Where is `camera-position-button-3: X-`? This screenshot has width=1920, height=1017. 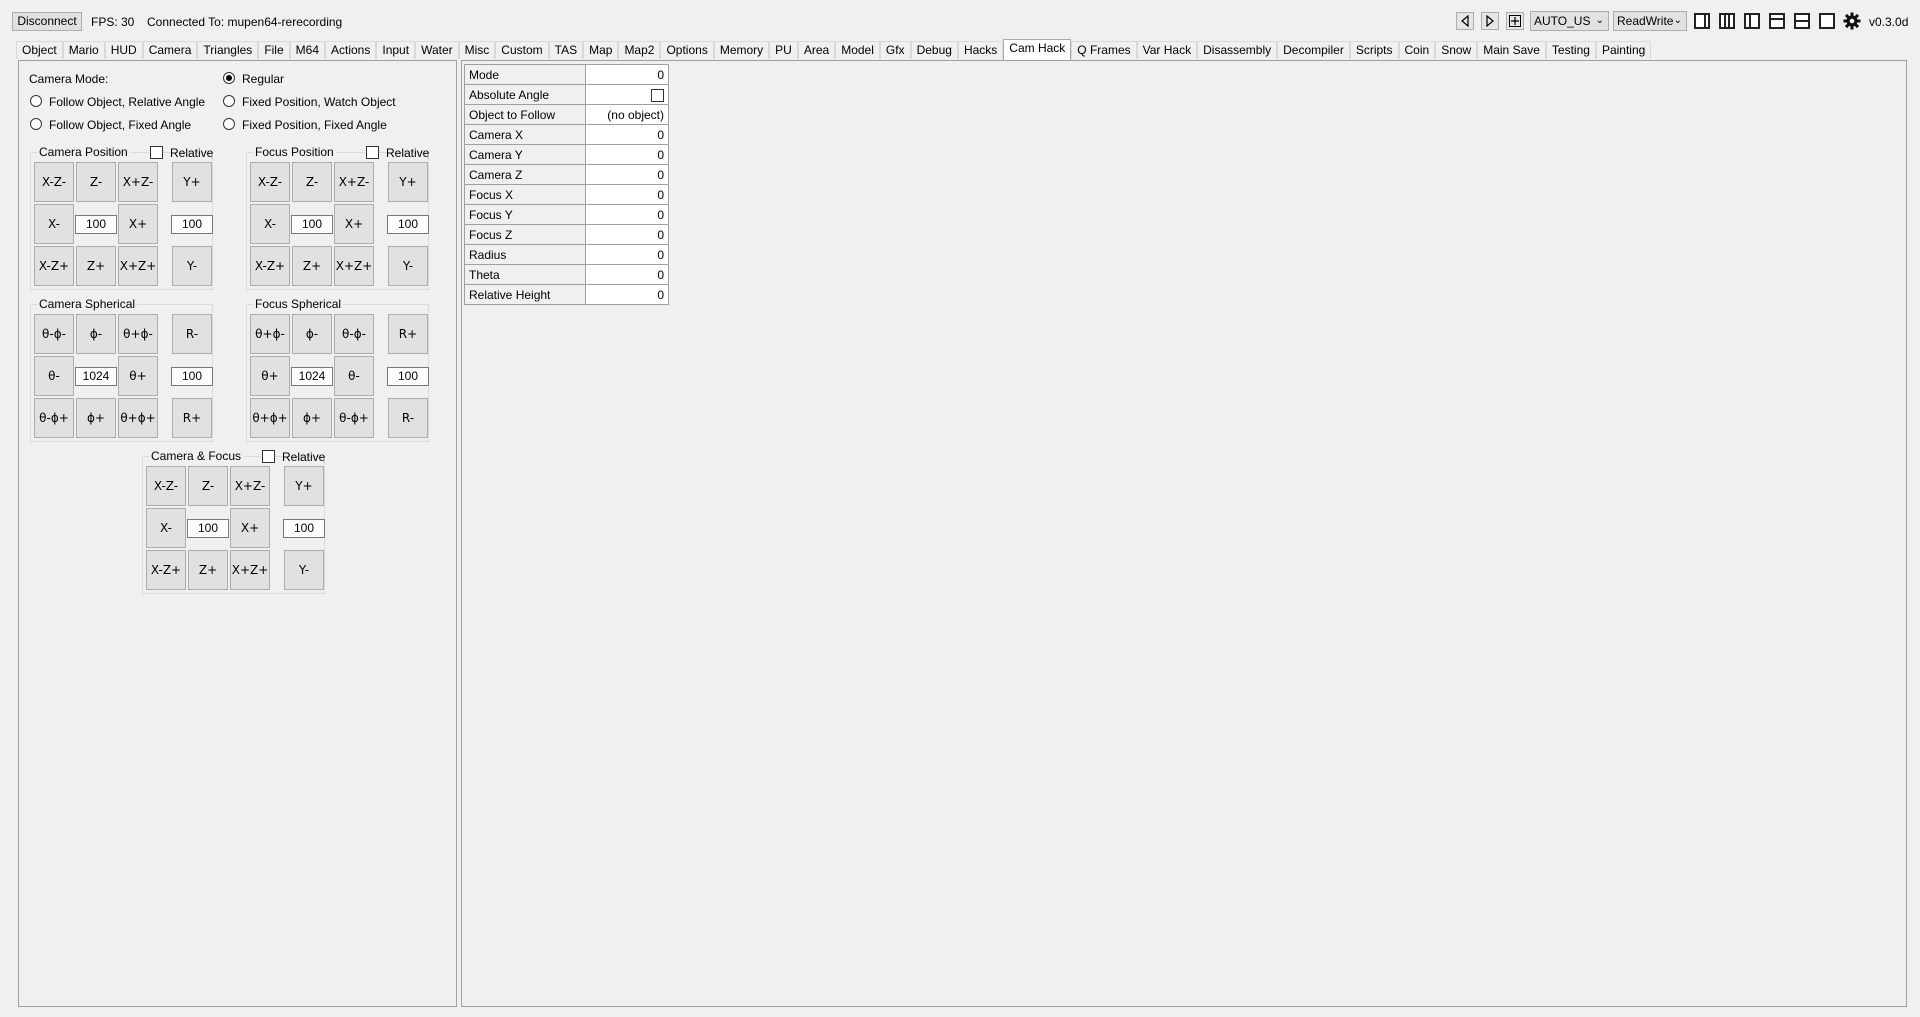 camera-position-button-3: X- is located at coordinates (54, 224).